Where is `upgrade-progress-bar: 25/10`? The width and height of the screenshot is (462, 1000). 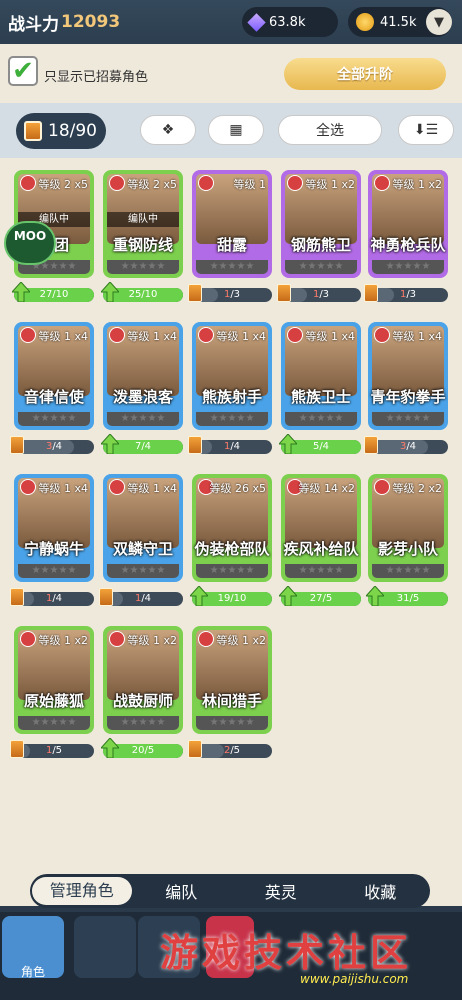
upgrade-progress-bar: 25/10 is located at coordinates (141, 292).